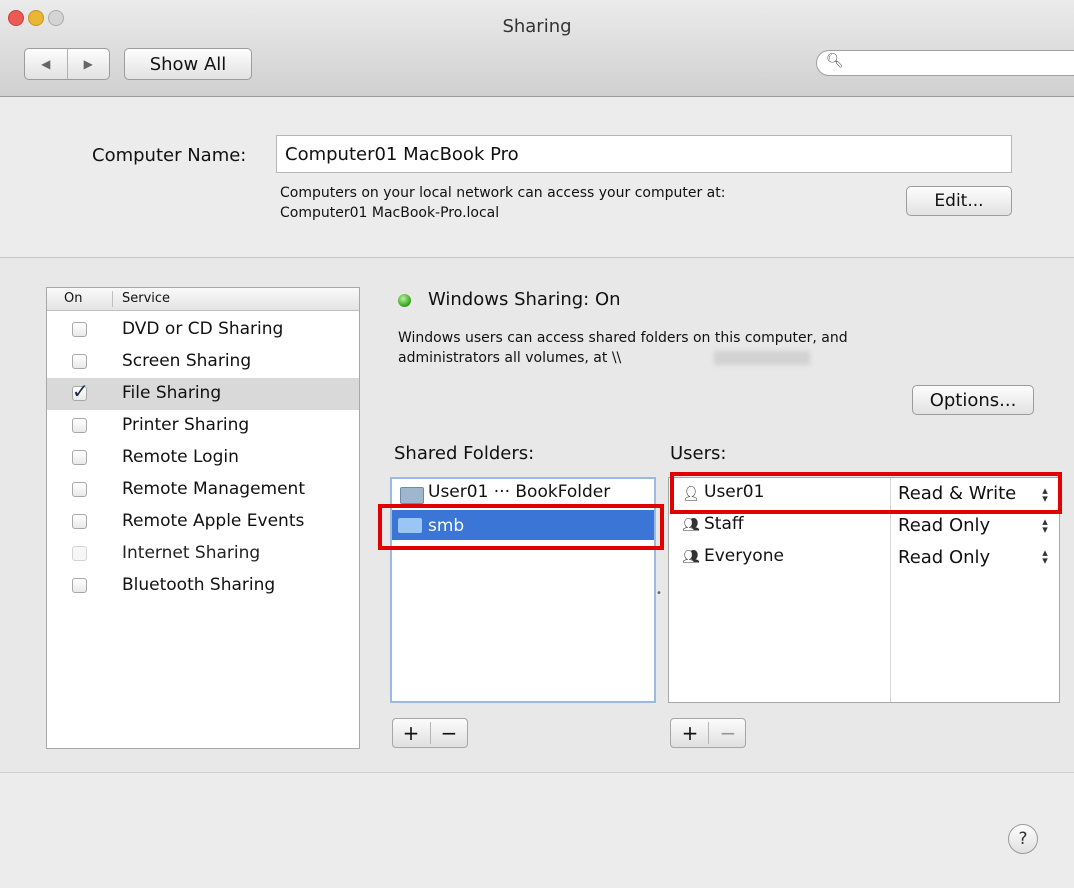  Describe the element at coordinates (404, 300) in the screenshot. I see `status-on-indicator-icon` at that location.